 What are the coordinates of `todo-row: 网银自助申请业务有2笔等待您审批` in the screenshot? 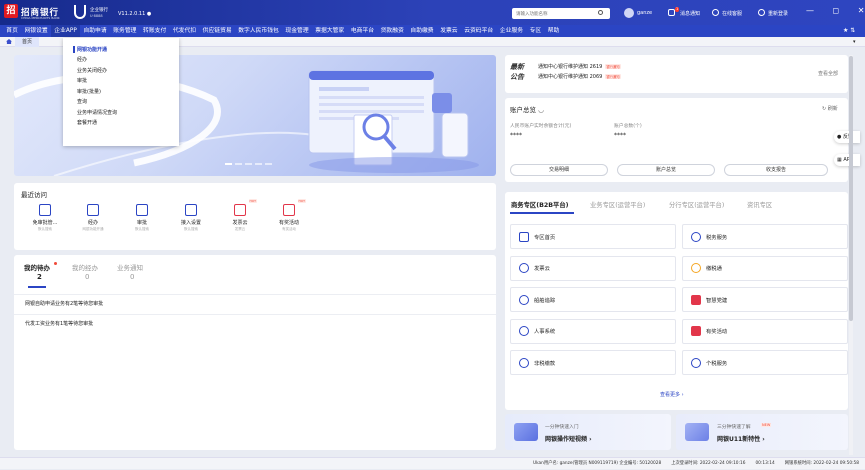 It's located at (255, 303).